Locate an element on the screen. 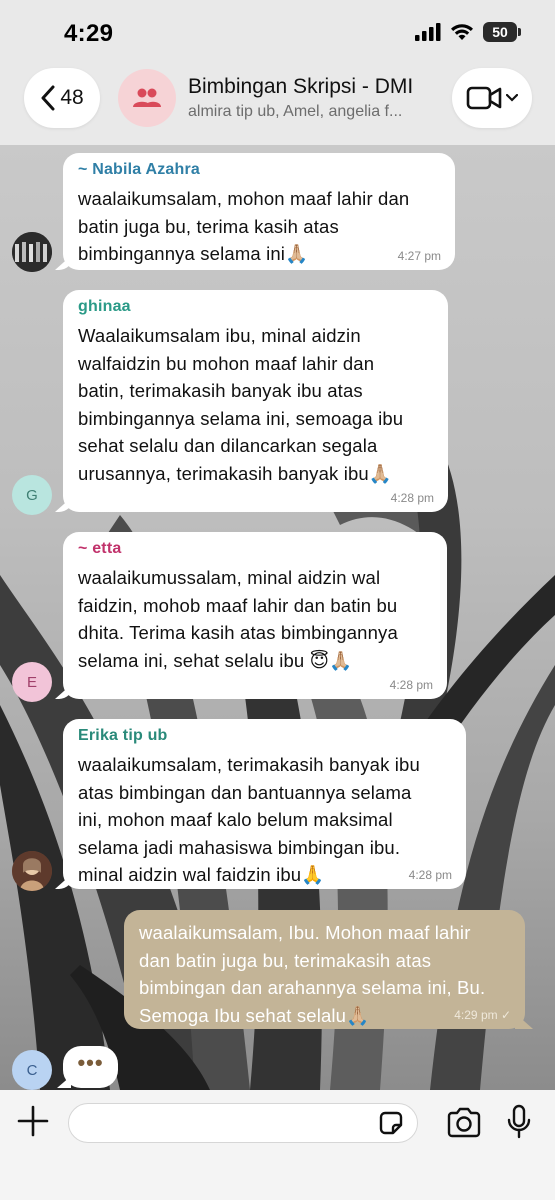 The width and height of the screenshot is (555, 1200). message-line: waalaikumsalam, mohon maaf lahir dan is located at coordinates (244, 198).